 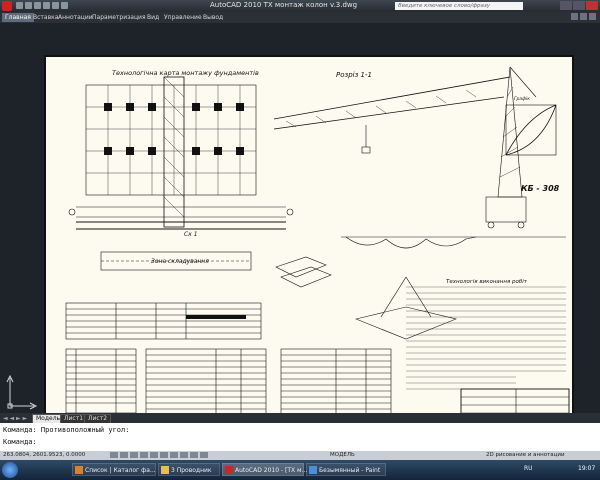 What do you see at coordinates (174, 455) in the screenshot?
I see `ducs-toggle` at bounding box center [174, 455].